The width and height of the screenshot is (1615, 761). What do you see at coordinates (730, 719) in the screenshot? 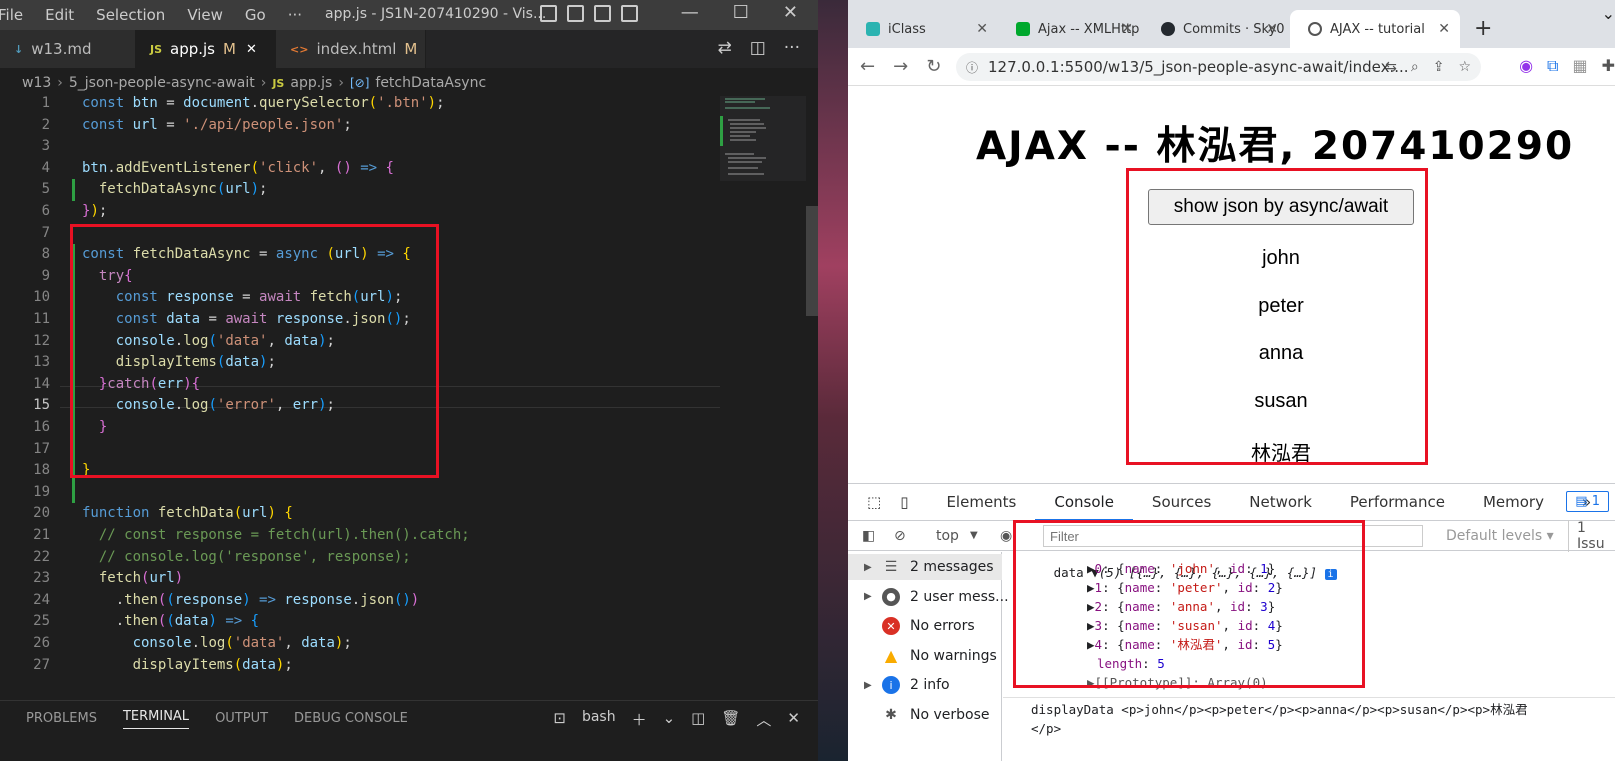
I see `trash-icon: 🗑` at bounding box center [730, 719].